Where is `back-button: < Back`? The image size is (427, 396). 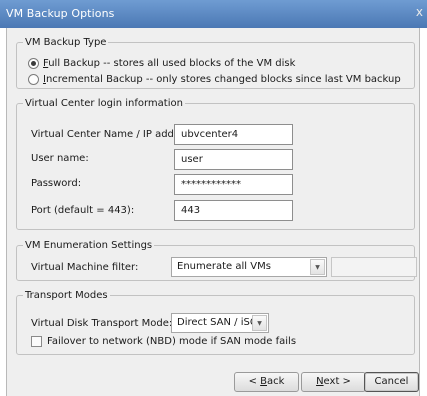
back-button: < Back is located at coordinates (266, 382).